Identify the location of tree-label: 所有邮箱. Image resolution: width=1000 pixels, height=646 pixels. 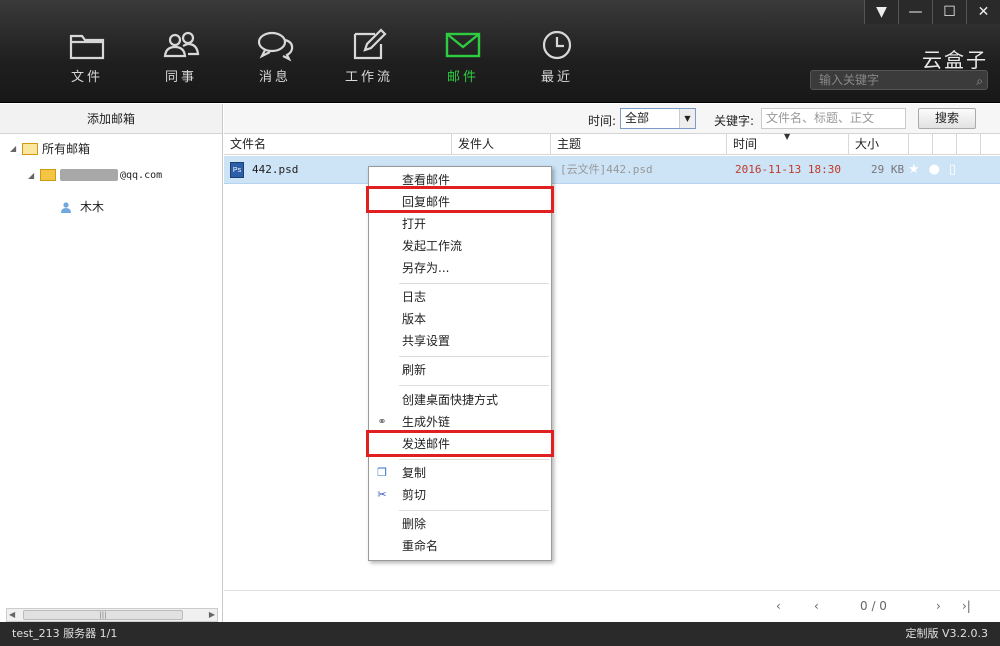
(66, 149).